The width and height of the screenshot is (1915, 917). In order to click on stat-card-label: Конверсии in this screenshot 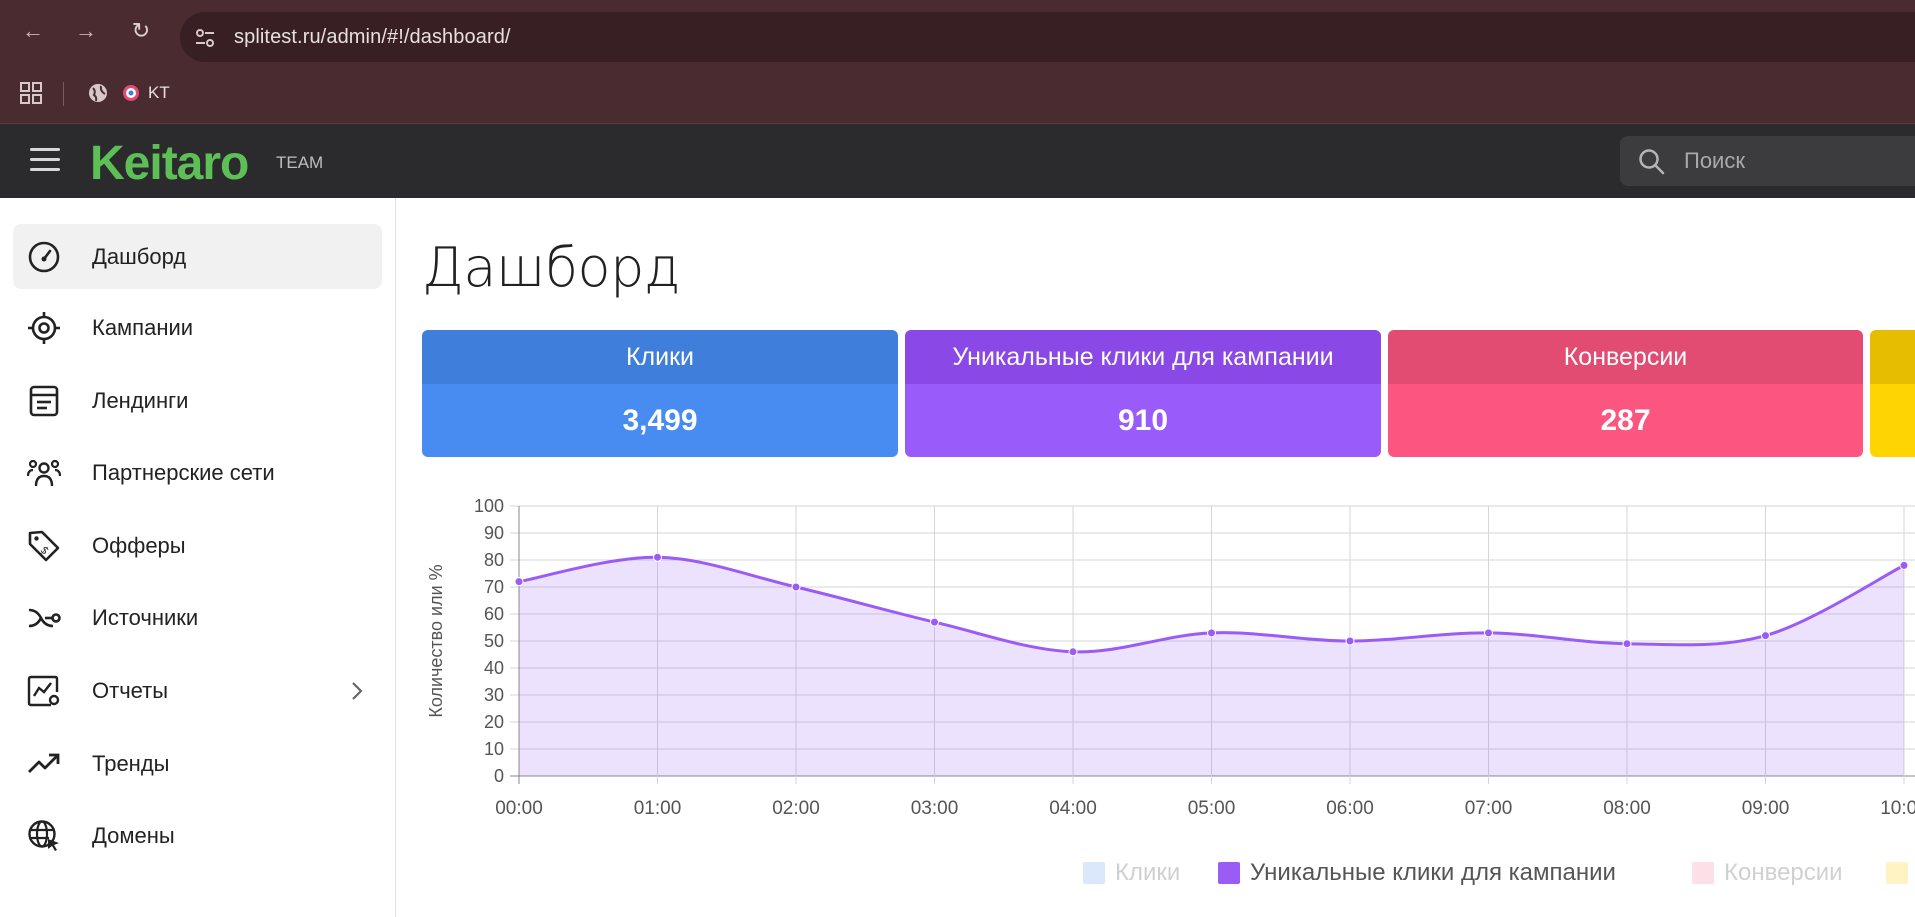, I will do `click(1625, 357)`.